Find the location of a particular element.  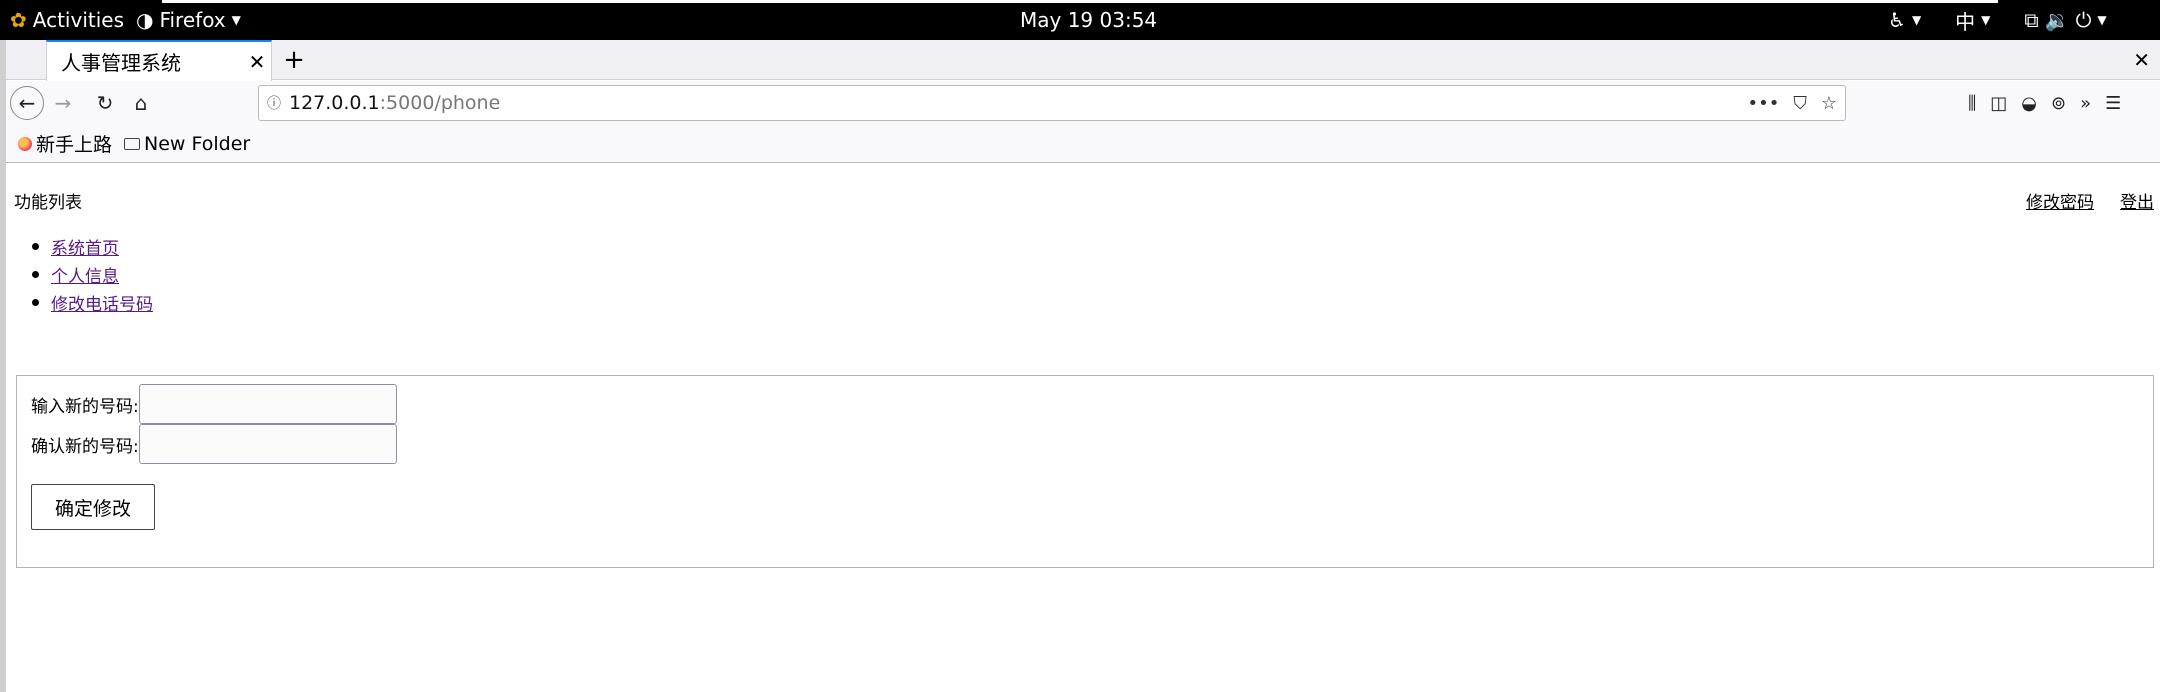

new-phone-label: 输入新的号码: is located at coordinates (85, 406).